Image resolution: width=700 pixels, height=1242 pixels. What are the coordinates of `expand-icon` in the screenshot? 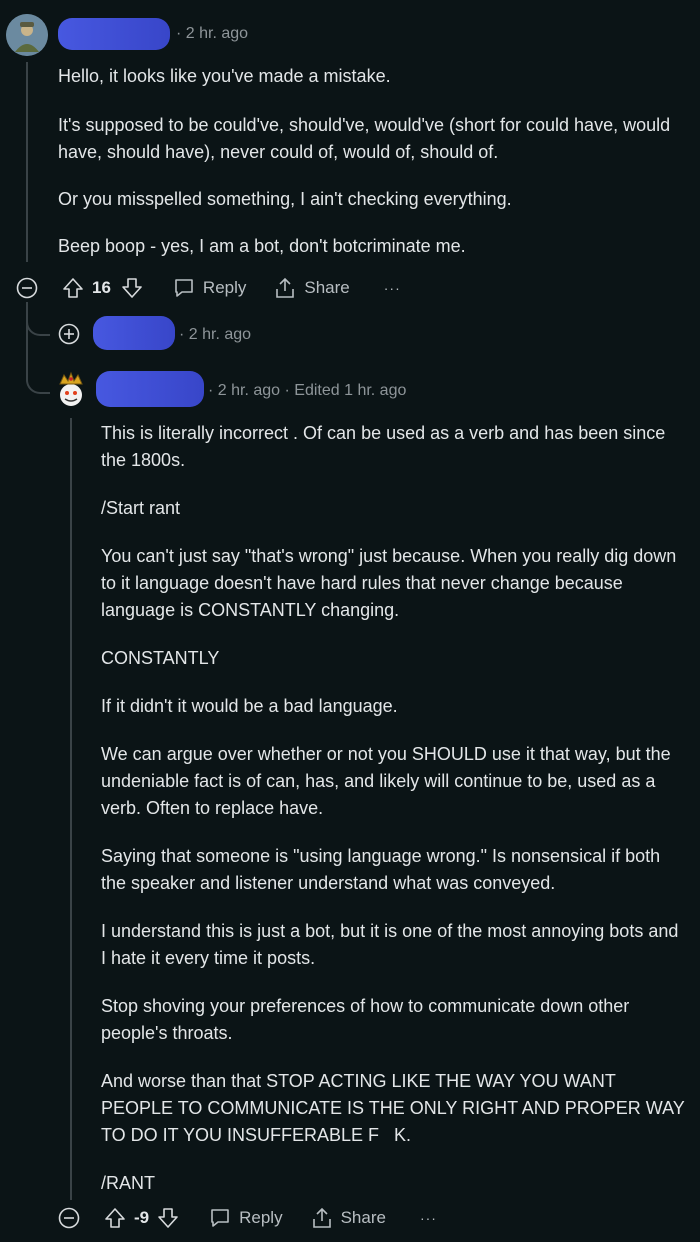 It's located at (69, 334).